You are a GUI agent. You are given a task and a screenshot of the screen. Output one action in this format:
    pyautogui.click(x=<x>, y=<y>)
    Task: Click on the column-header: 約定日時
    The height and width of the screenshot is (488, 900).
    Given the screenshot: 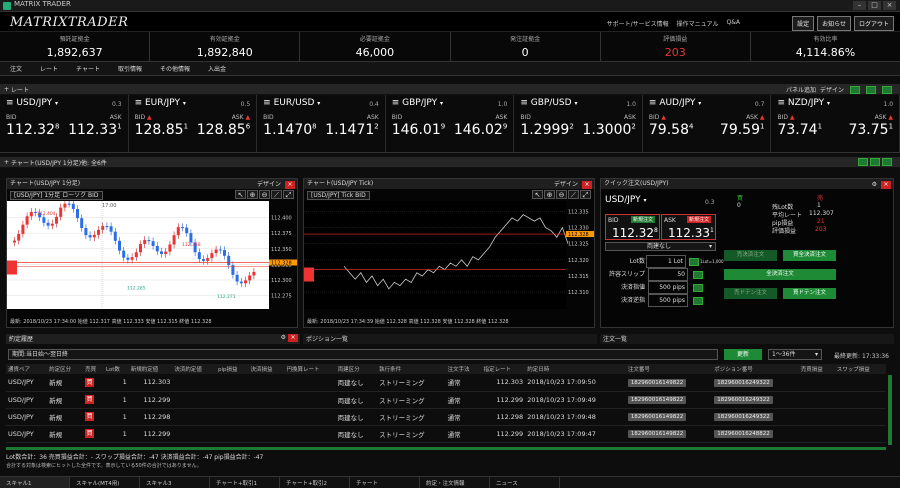 What is the action you would take?
    pyautogui.click(x=575, y=369)
    